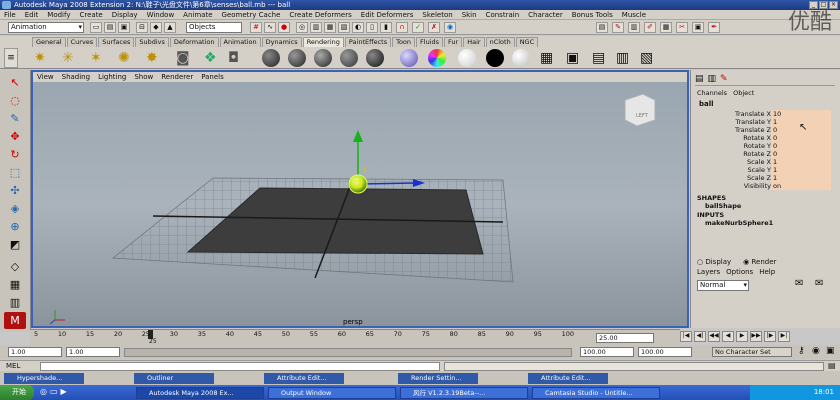 This screenshot has width=840, height=400. Describe the element at coordinates (598, 58) in the screenshot. I see `ipr-icon: ▤` at that location.